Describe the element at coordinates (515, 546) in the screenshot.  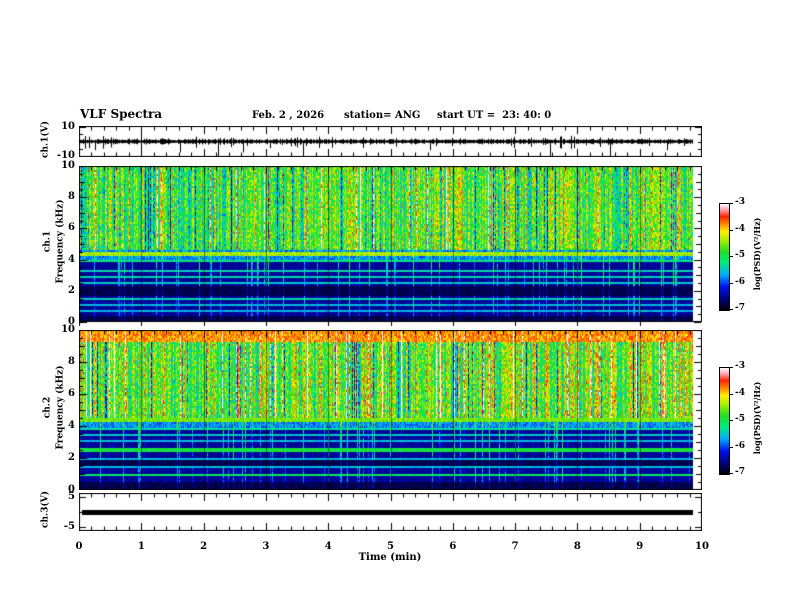
I see `x-tick-label: 7` at that location.